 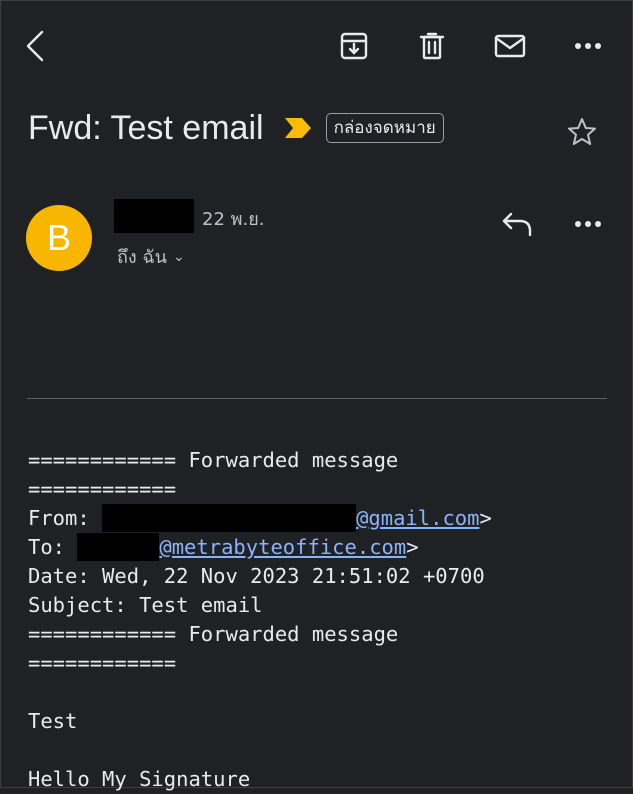 I want to click on email-subject: Fwd: Test email, so click(x=146, y=127).